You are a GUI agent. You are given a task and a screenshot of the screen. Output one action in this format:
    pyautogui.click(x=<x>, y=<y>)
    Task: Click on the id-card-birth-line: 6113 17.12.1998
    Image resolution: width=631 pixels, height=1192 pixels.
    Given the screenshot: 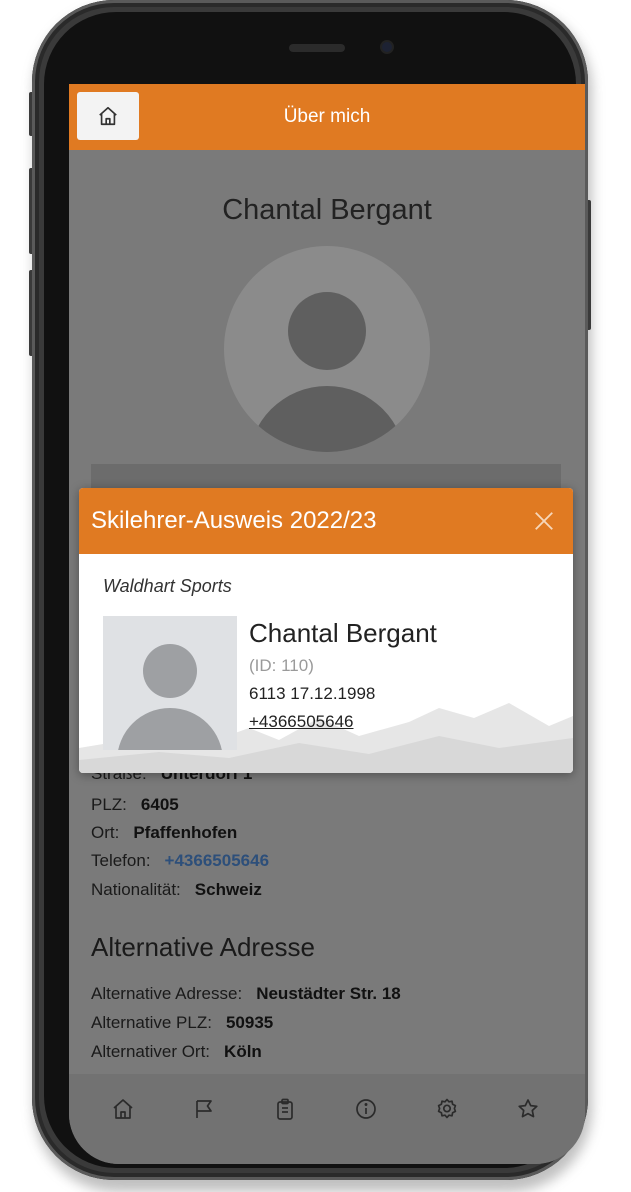 What is the action you would take?
    pyautogui.click(x=312, y=693)
    